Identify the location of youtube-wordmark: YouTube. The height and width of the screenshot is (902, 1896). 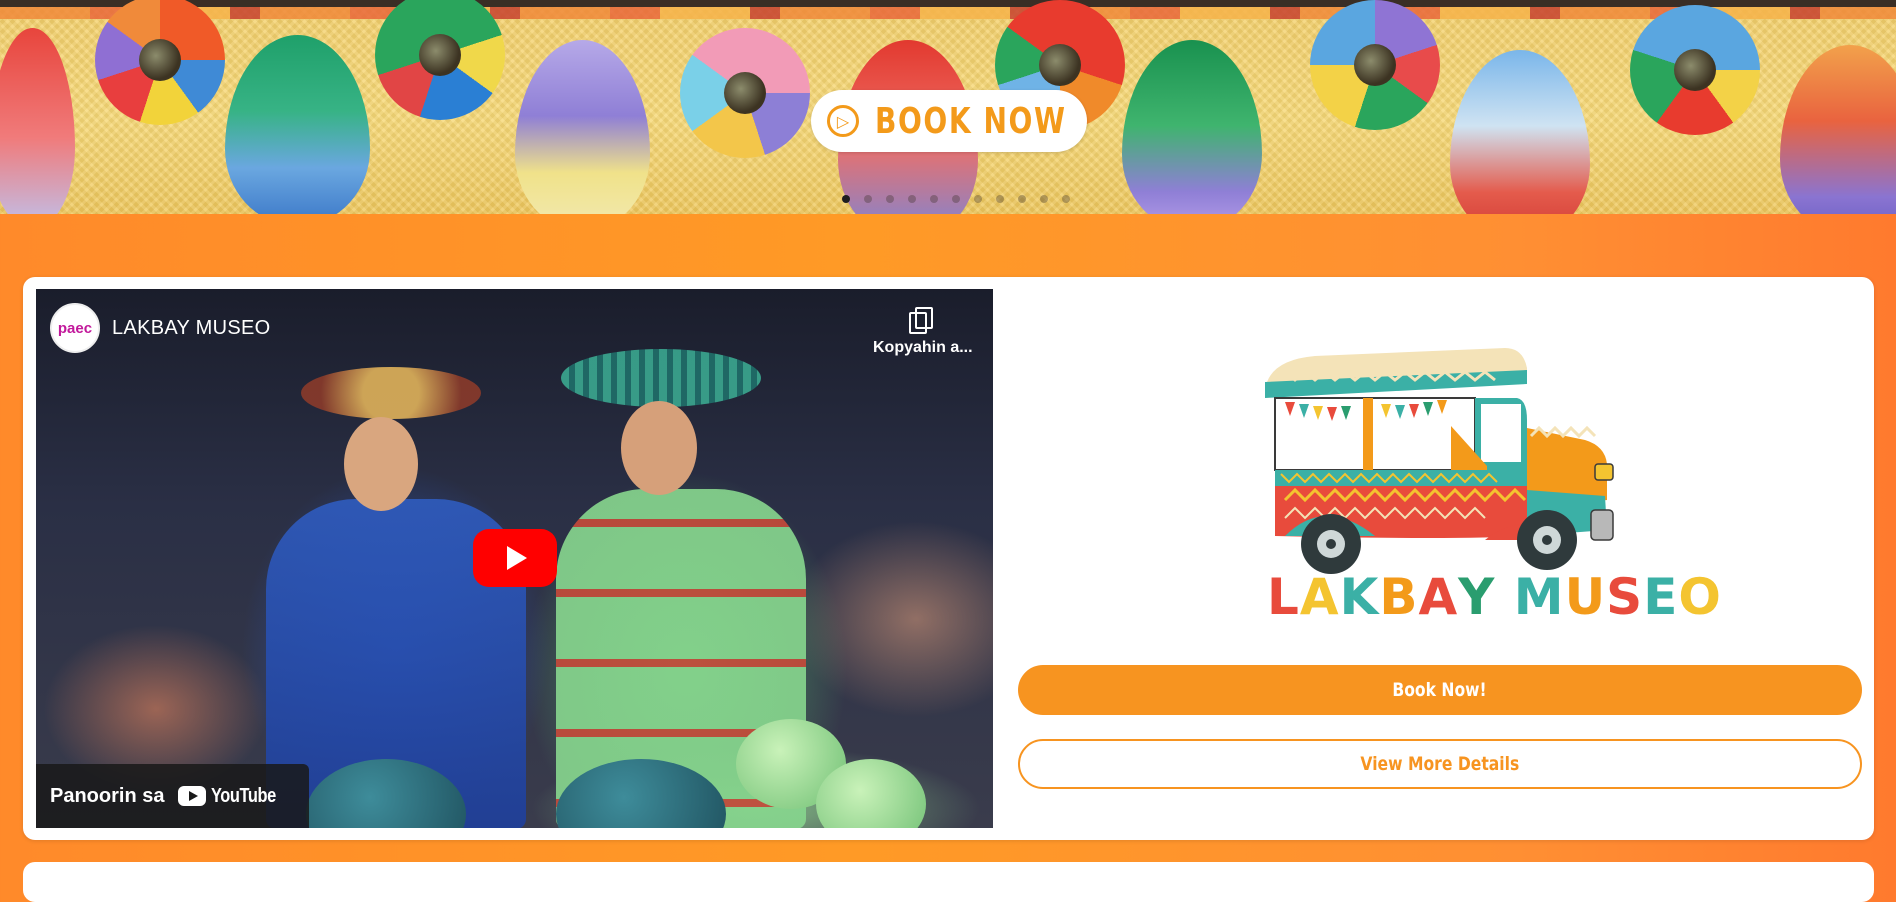
(244, 795).